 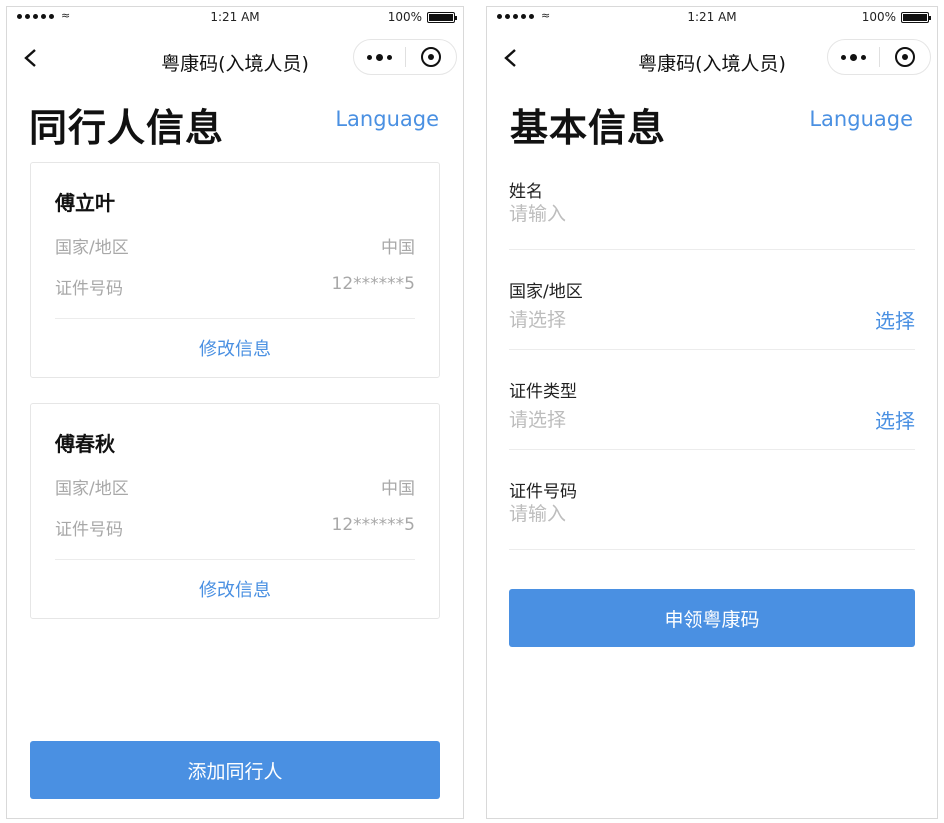 I want to click on companion-name: 傅立叶, so click(x=85, y=203).